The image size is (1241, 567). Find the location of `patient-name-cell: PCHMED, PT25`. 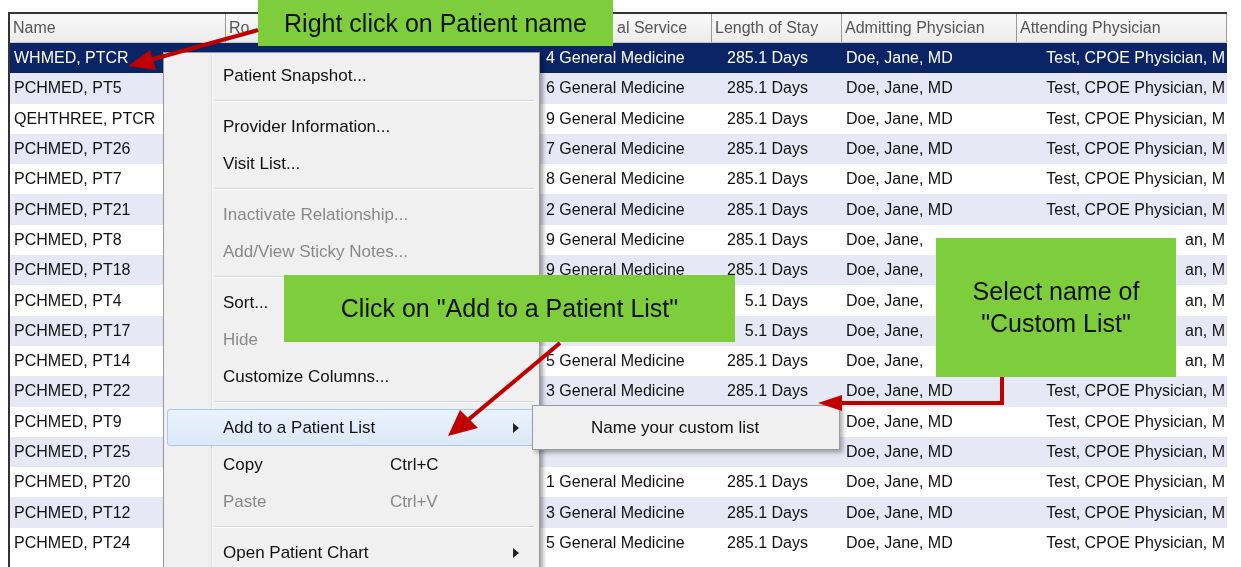

patient-name-cell: PCHMED, PT25 is located at coordinates (72, 451).